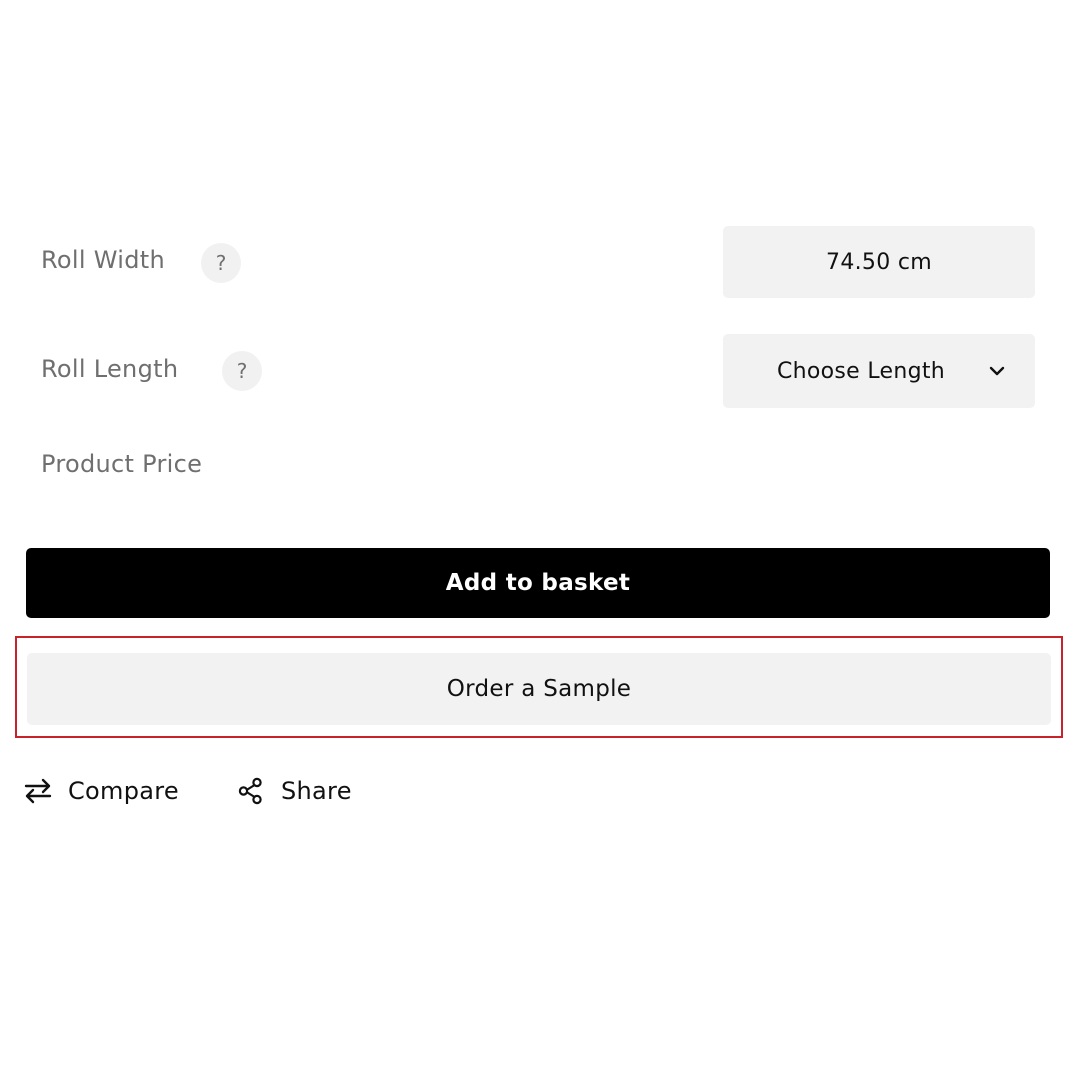  I want to click on roll-width-value: 74.50 cm, so click(879, 262).